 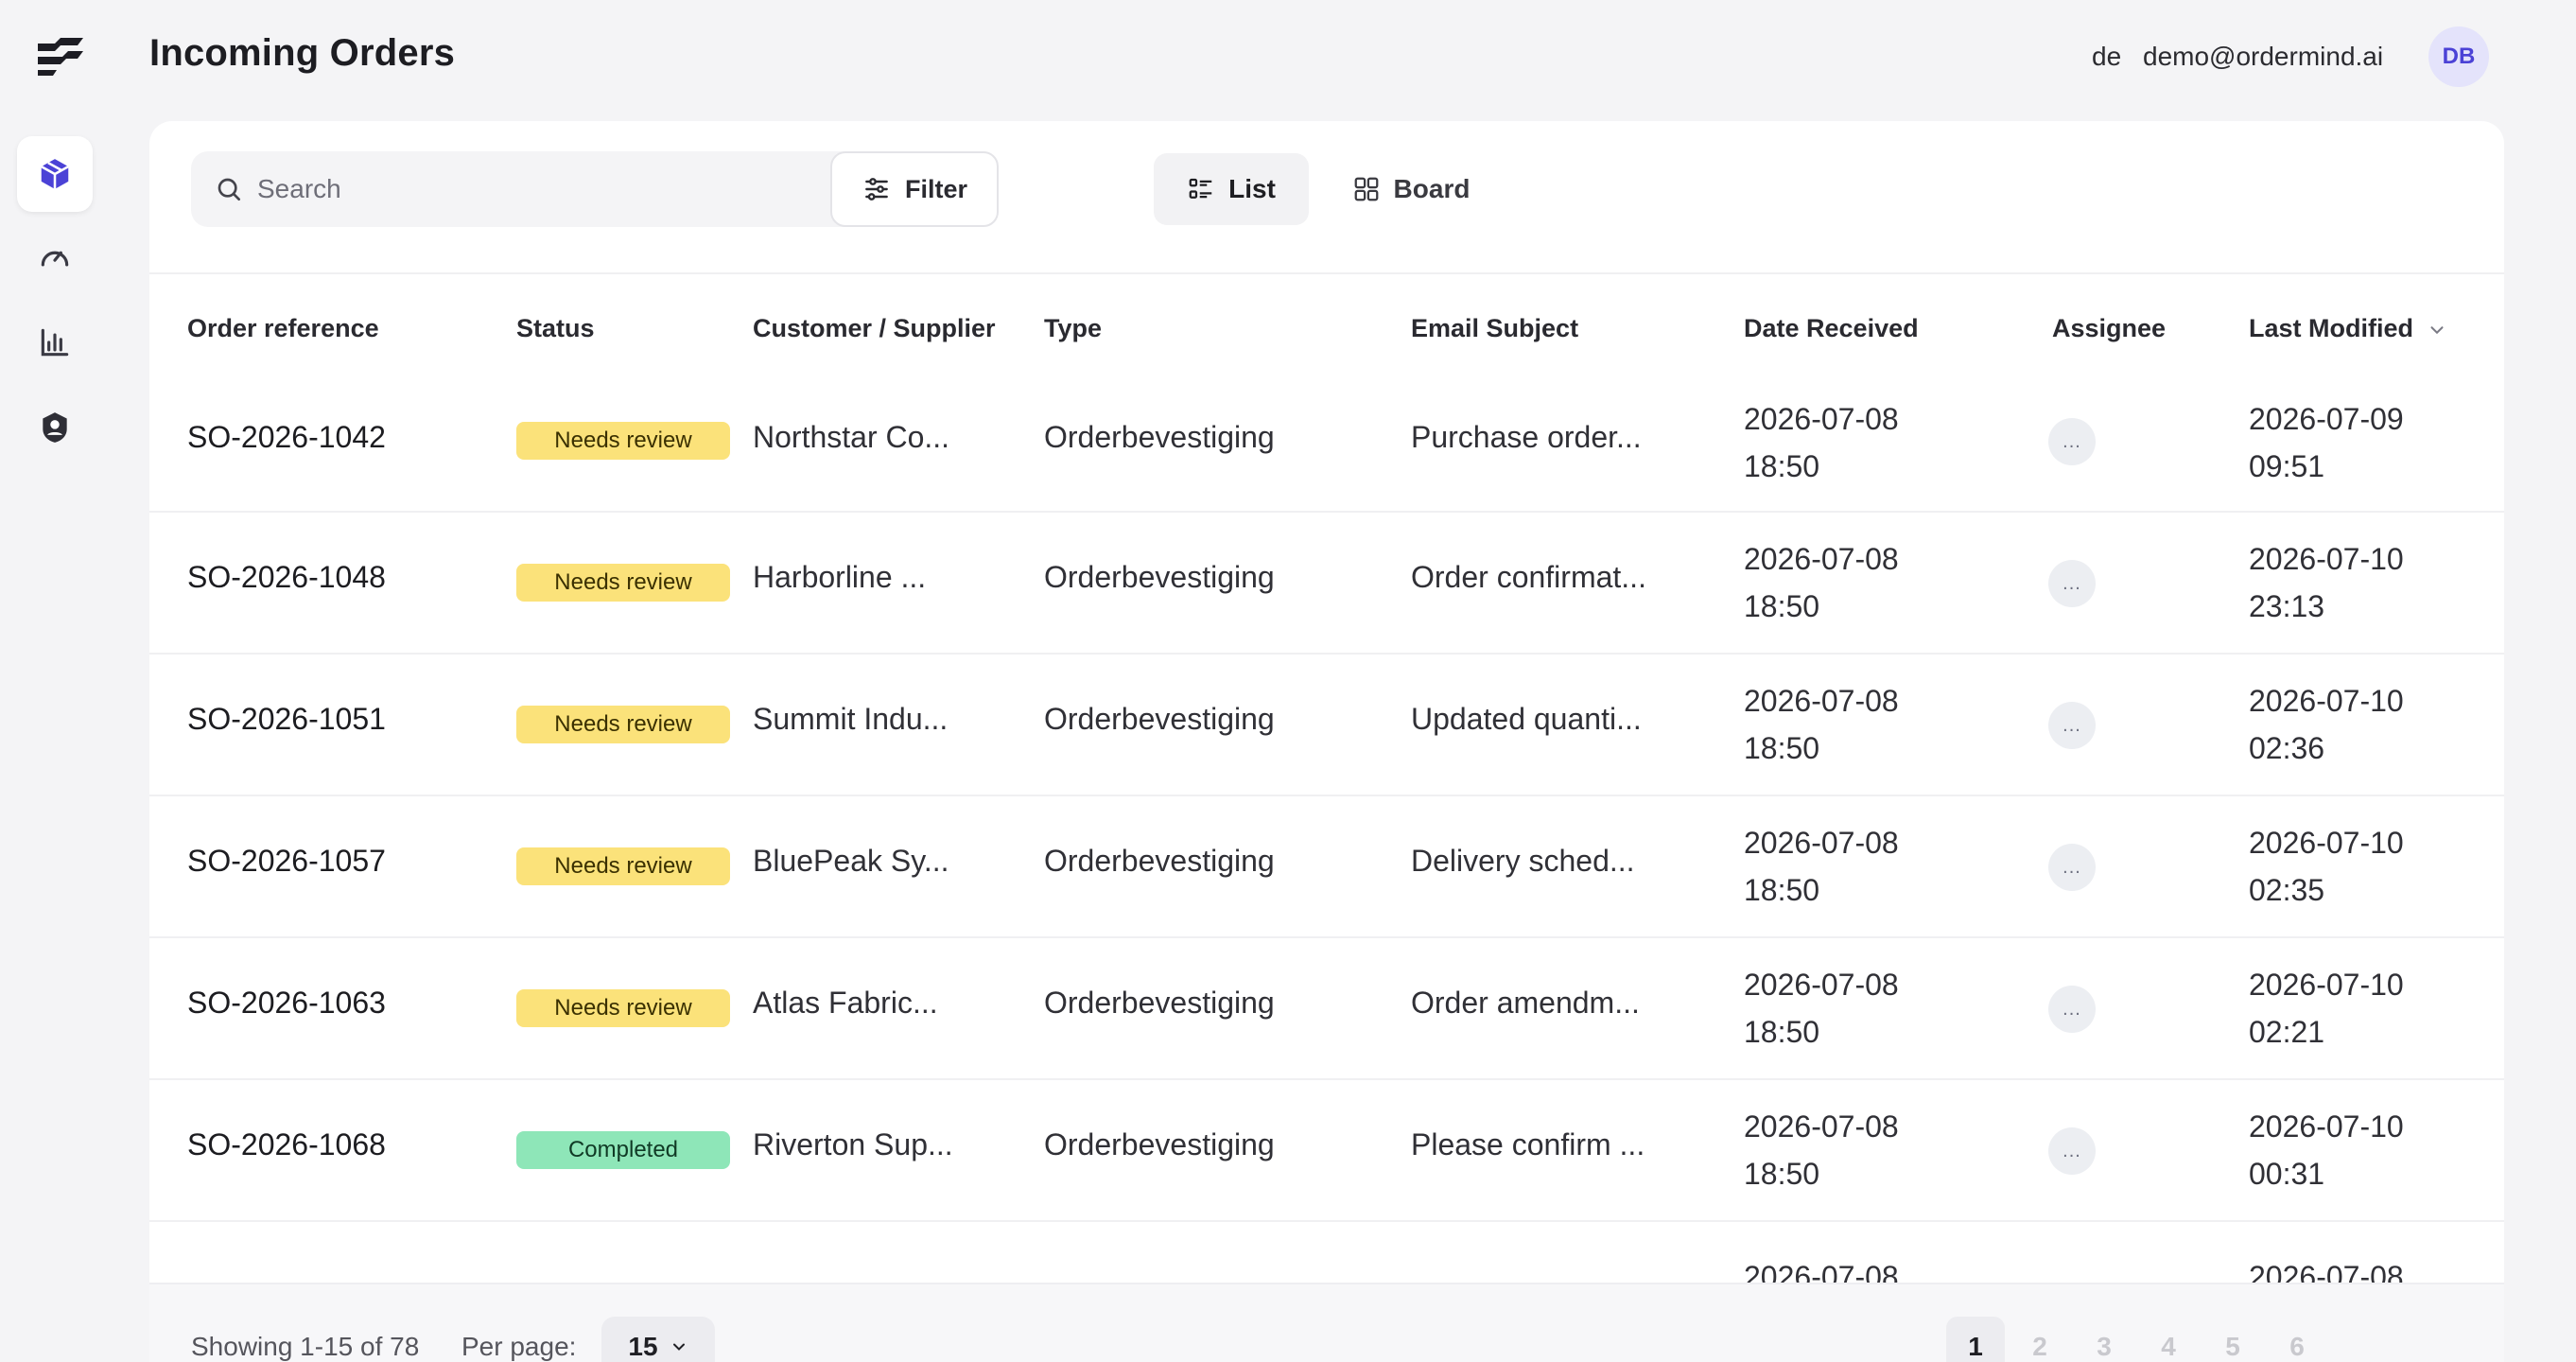 What do you see at coordinates (2326, 1150) in the screenshot?
I see `last-modified-cell: 2026-07-10 00:31` at bounding box center [2326, 1150].